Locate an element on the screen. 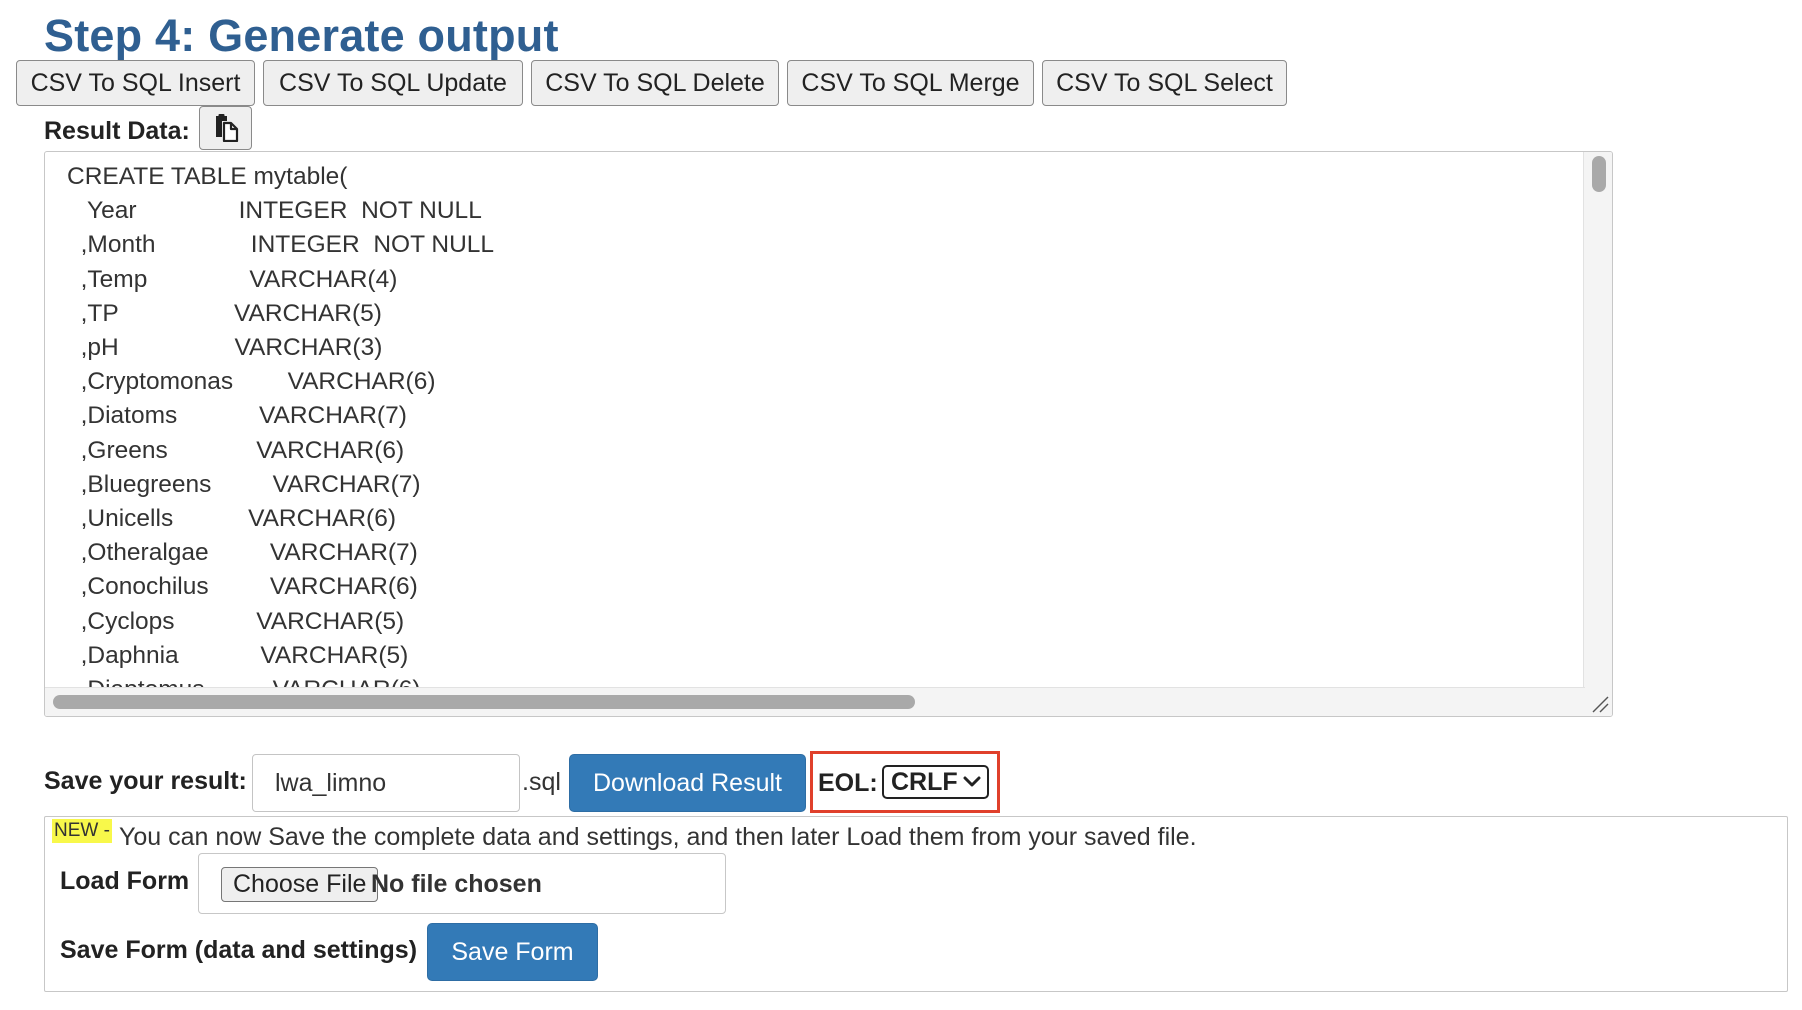 The image size is (1802, 1010). copy-button is located at coordinates (225, 128).